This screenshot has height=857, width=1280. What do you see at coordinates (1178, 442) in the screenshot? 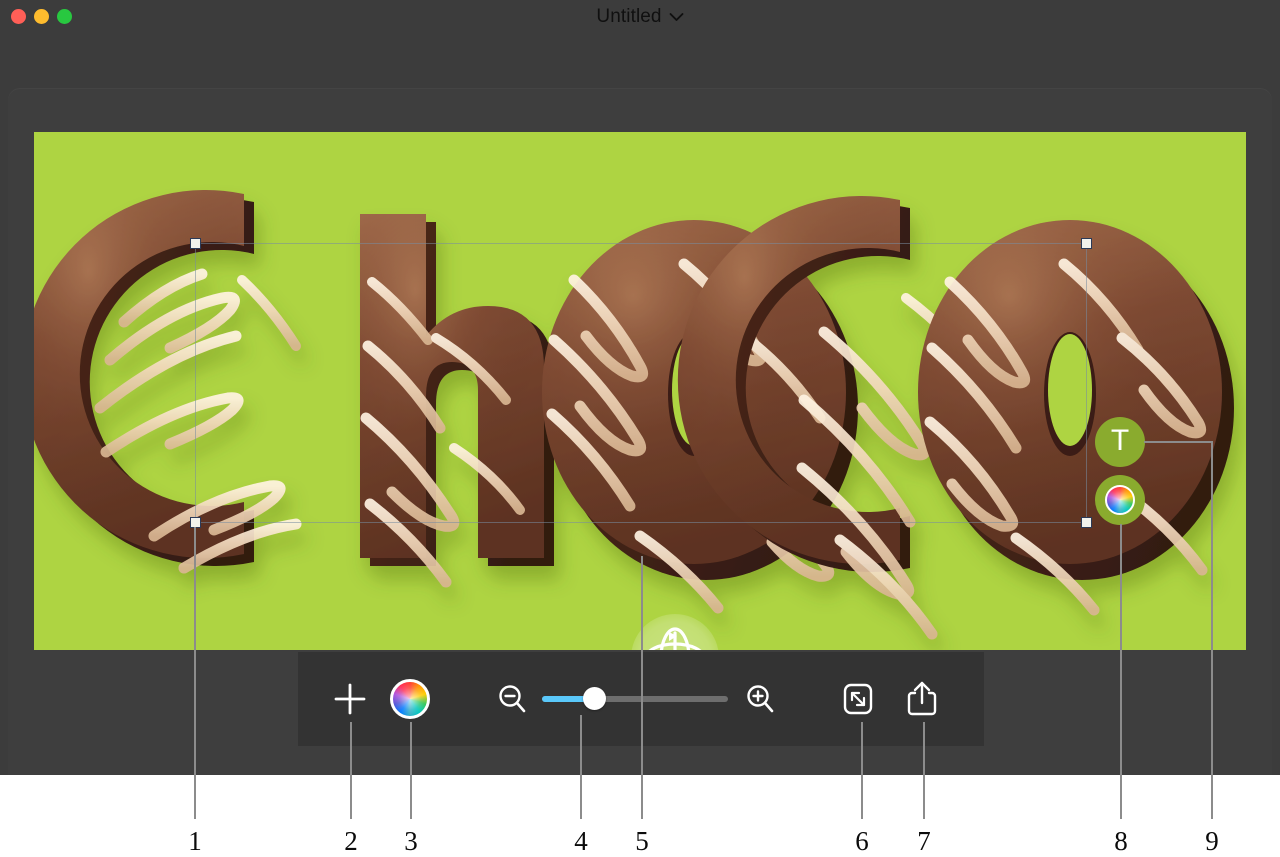
I see `leader-line-9-horizontal` at bounding box center [1178, 442].